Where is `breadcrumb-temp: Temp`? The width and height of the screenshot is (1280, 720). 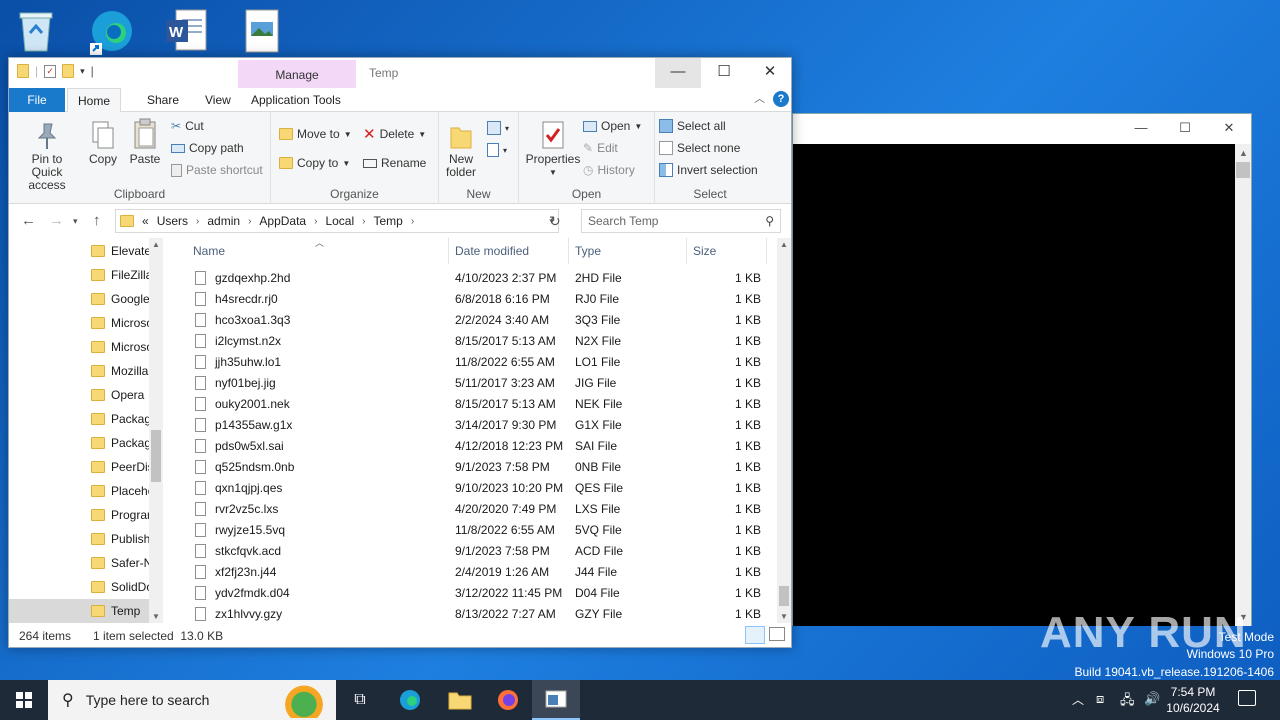 breadcrumb-temp: Temp is located at coordinates (387, 221).